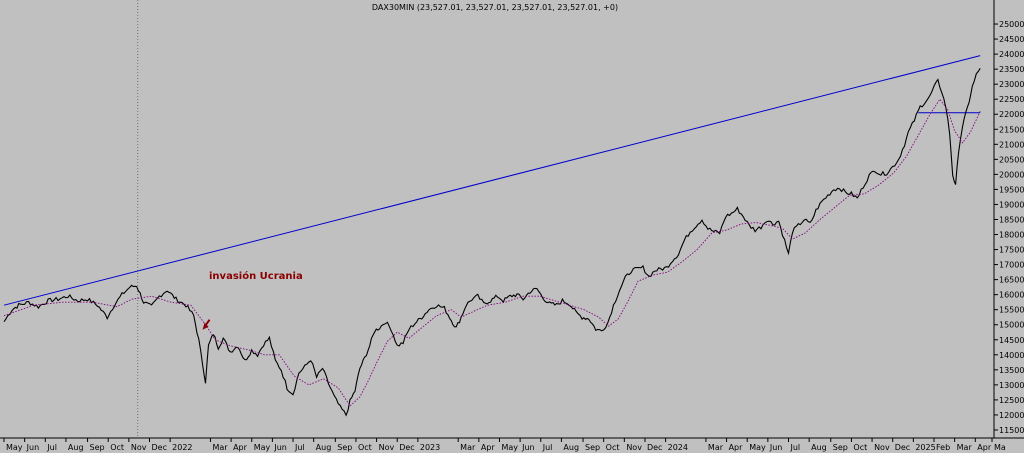 The image size is (1024, 453). What do you see at coordinates (1011, 370) in the screenshot?
I see `y-tick-label: 13500` at bounding box center [1011, 370].